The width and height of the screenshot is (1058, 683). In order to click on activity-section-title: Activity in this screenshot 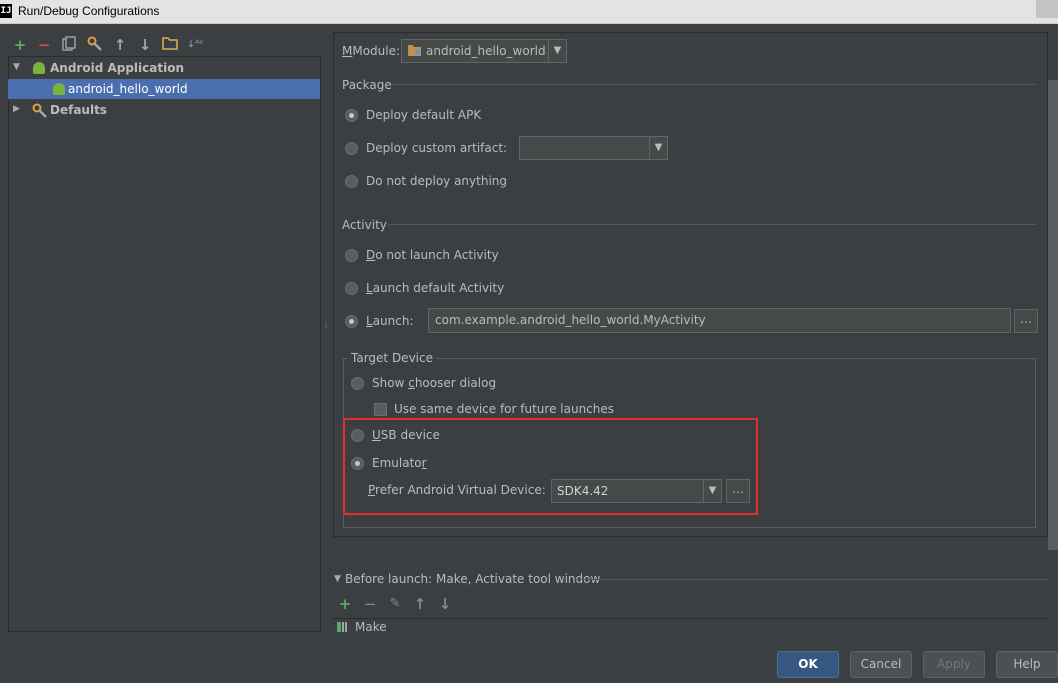, I will do `click(364, 225)`.